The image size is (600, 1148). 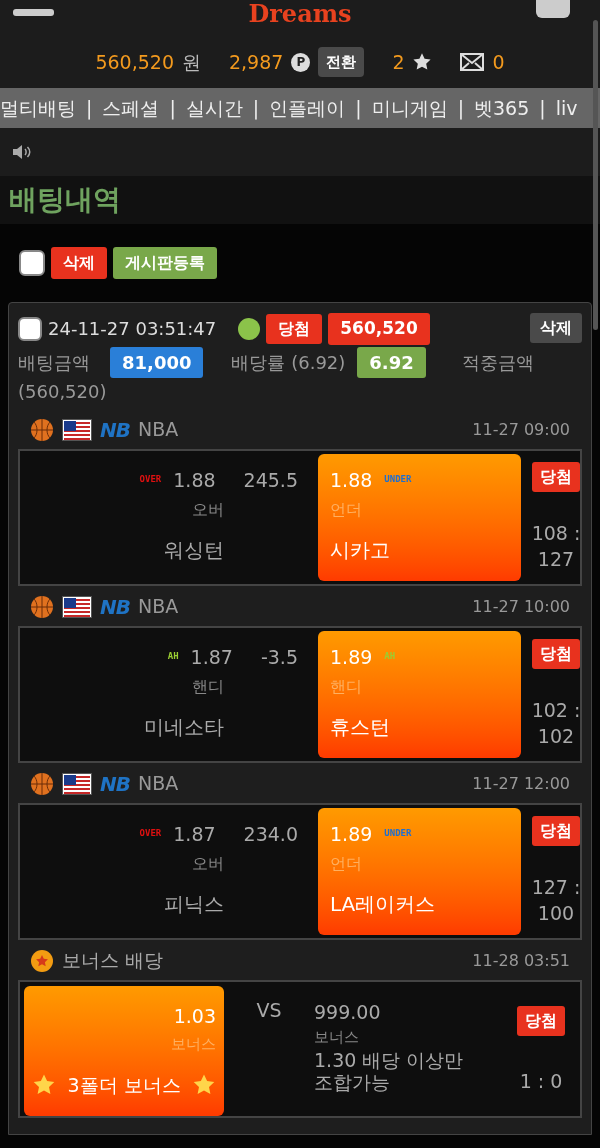 What do you see at coordinates (521, 960) in the screenshot?
I see `match-time: 11-28 03:51` at bounding box center [521, 960].